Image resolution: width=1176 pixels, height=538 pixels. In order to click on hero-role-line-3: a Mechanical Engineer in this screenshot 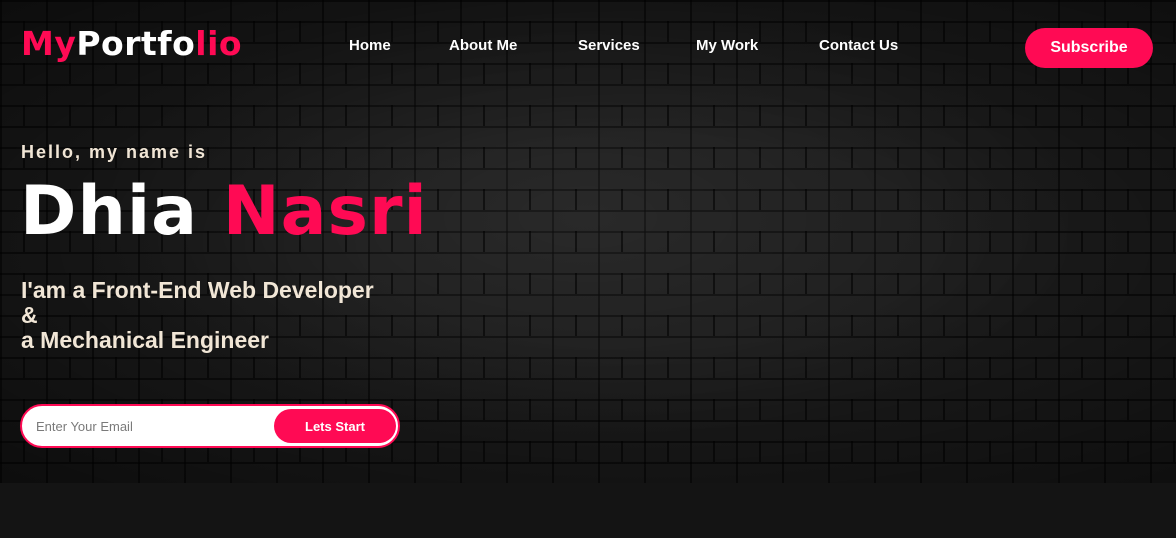, I will do `click(145, 340)`.